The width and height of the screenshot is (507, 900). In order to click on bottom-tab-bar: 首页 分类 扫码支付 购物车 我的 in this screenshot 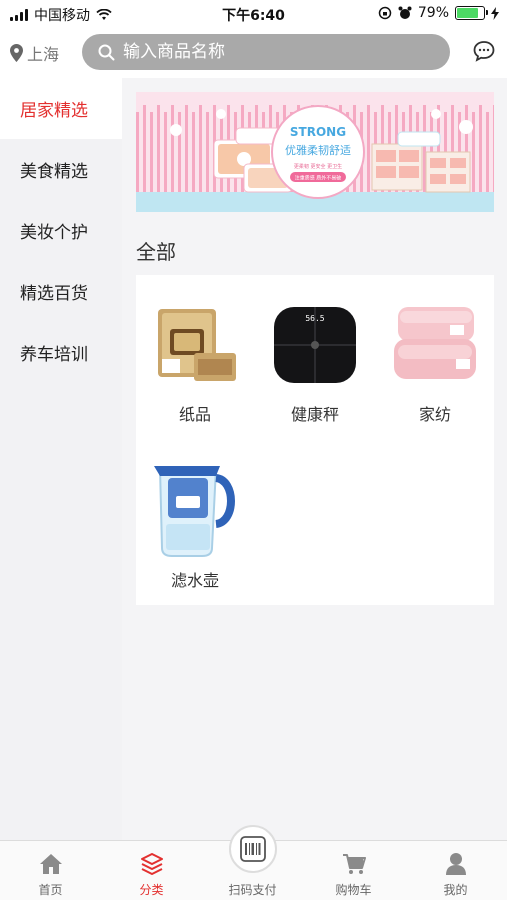, I will do `click(253, 862)`.